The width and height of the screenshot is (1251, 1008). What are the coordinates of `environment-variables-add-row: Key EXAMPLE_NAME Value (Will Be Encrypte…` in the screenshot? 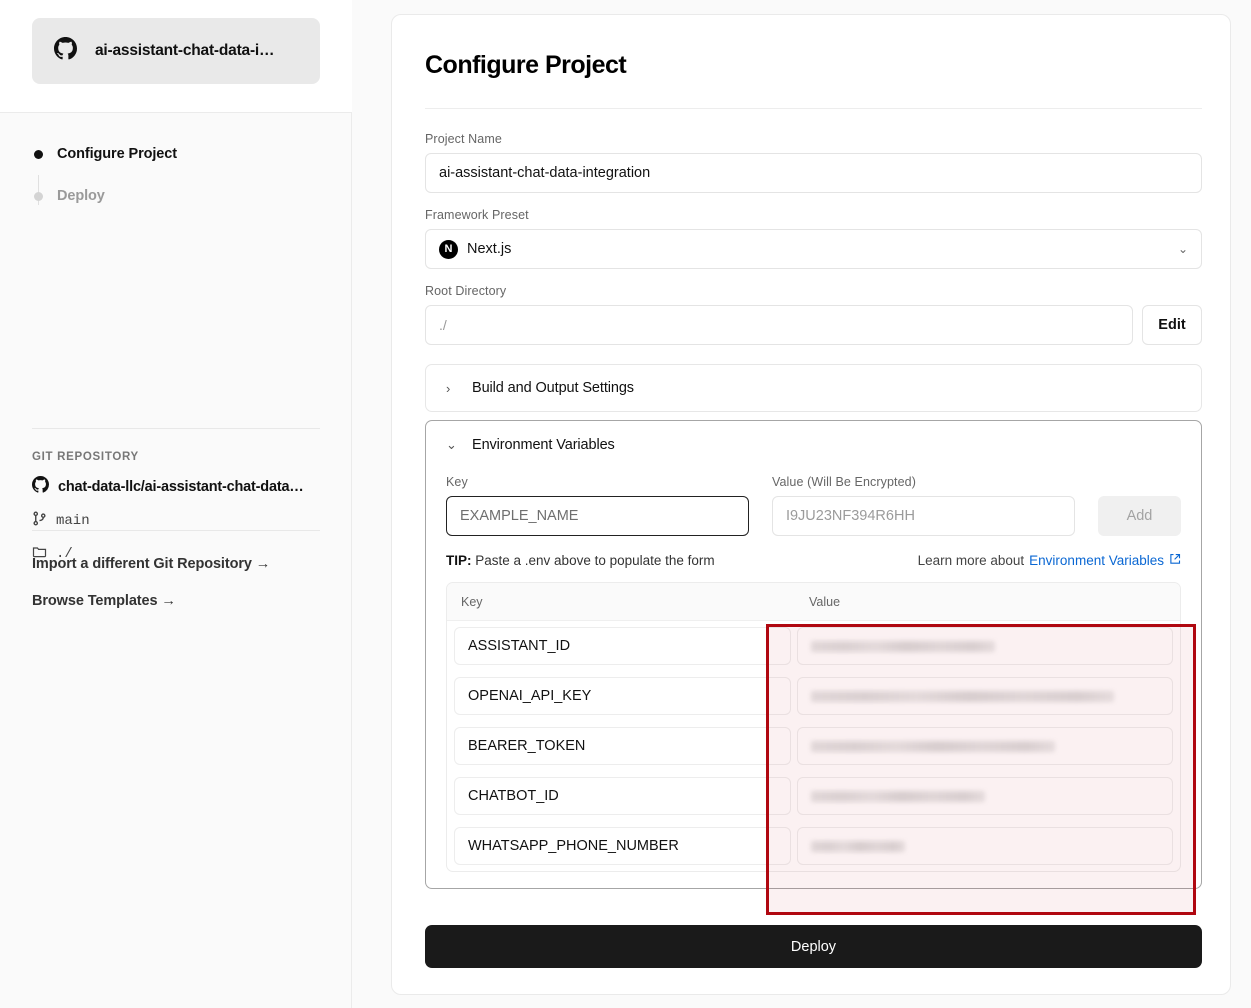 It's located at (814, 505).